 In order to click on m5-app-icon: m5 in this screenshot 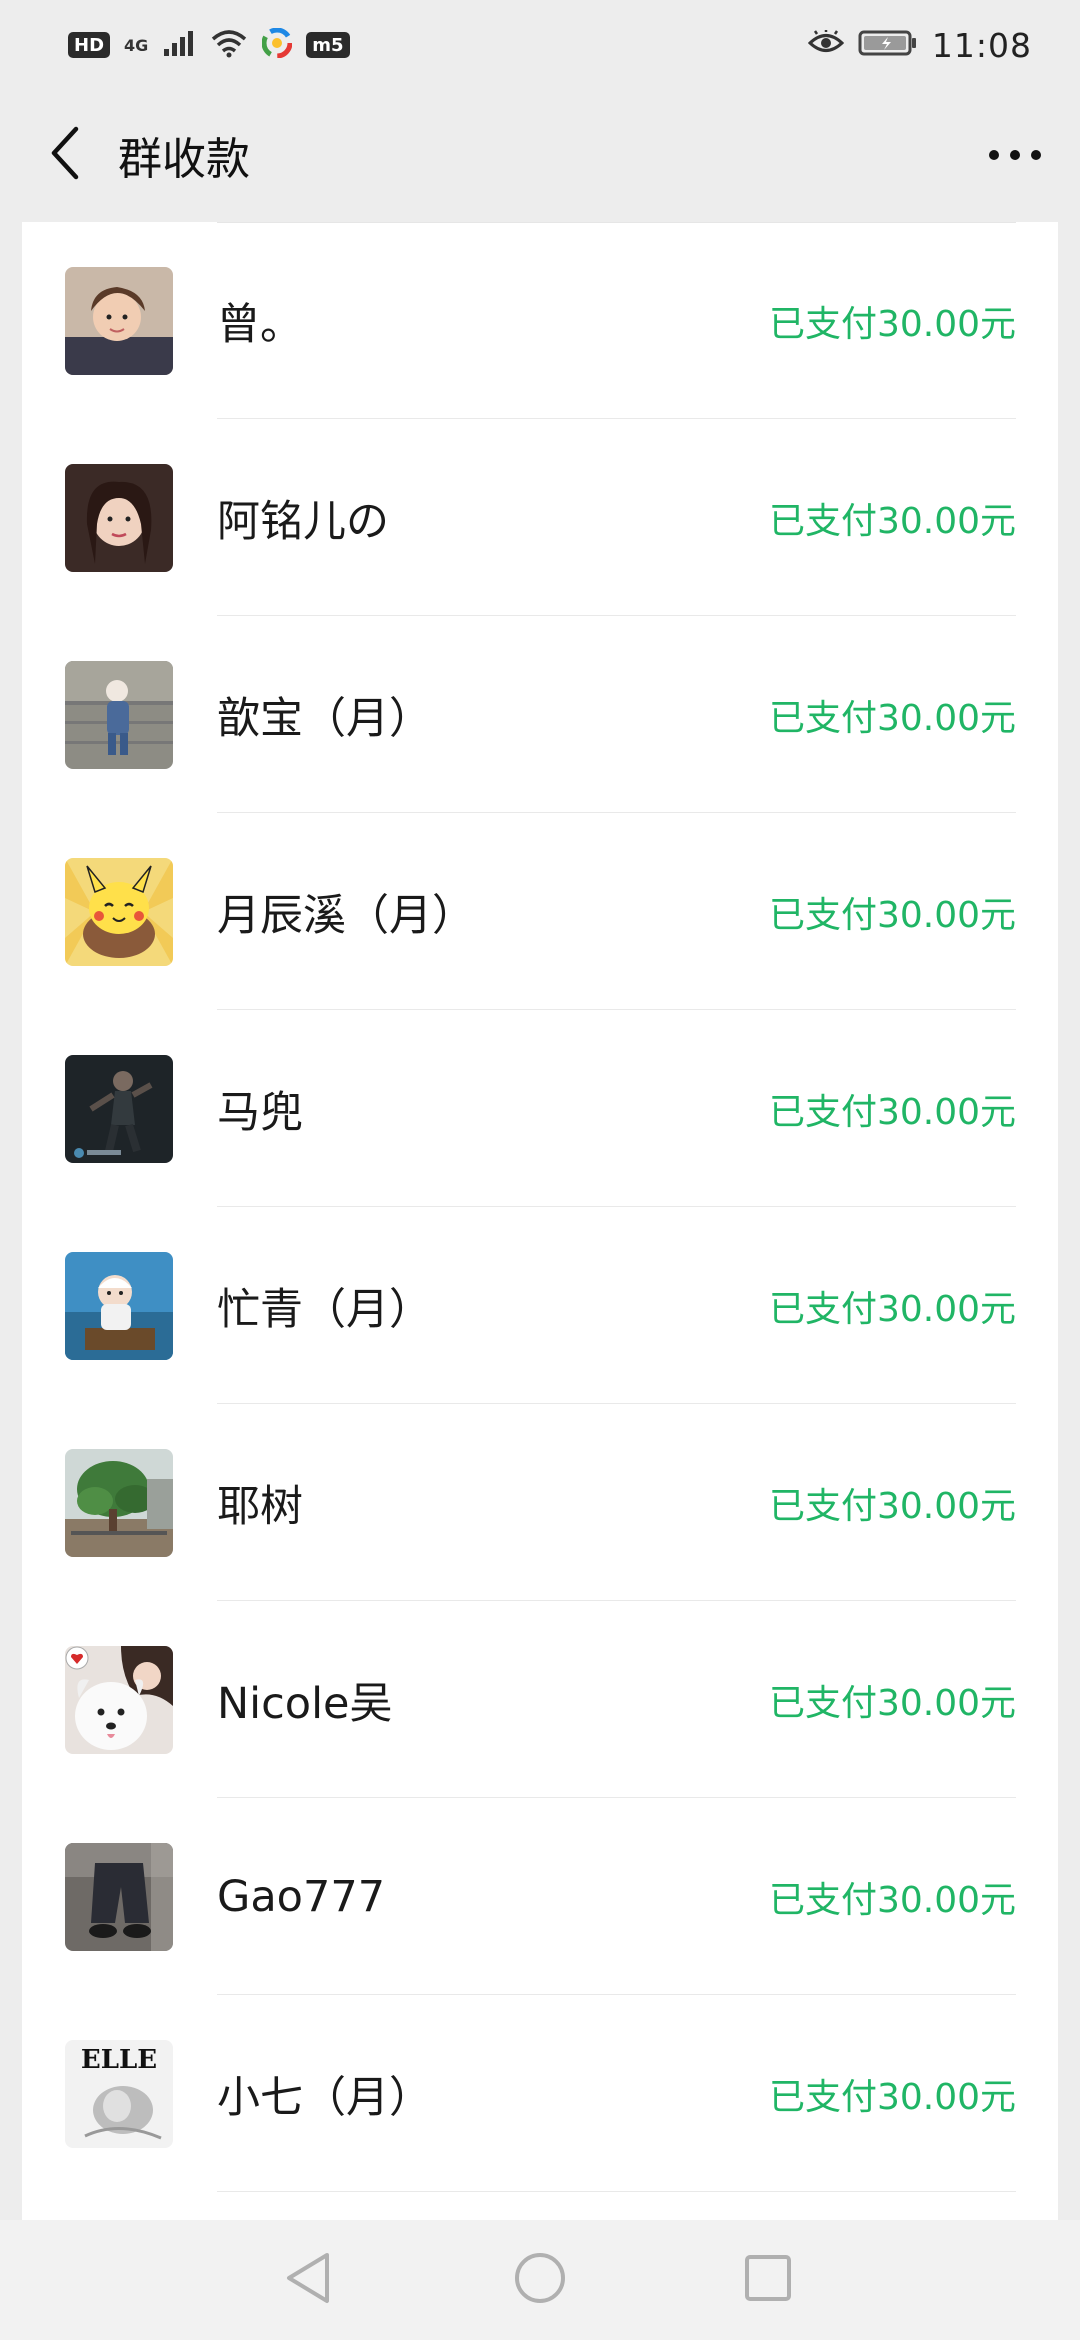, I will do `click(328, 45)`.